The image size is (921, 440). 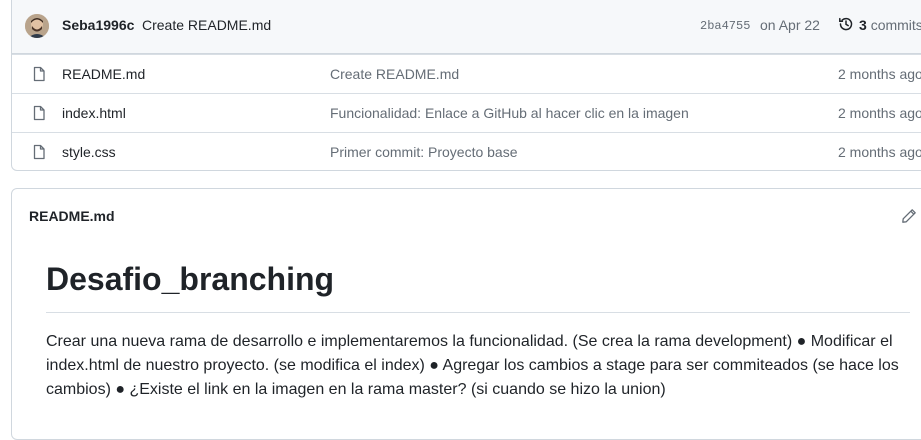 What do you see at coordinates (895, 25) in the screenshot?
I see `commit-count-label: commits` at bounding box center [895, 25].